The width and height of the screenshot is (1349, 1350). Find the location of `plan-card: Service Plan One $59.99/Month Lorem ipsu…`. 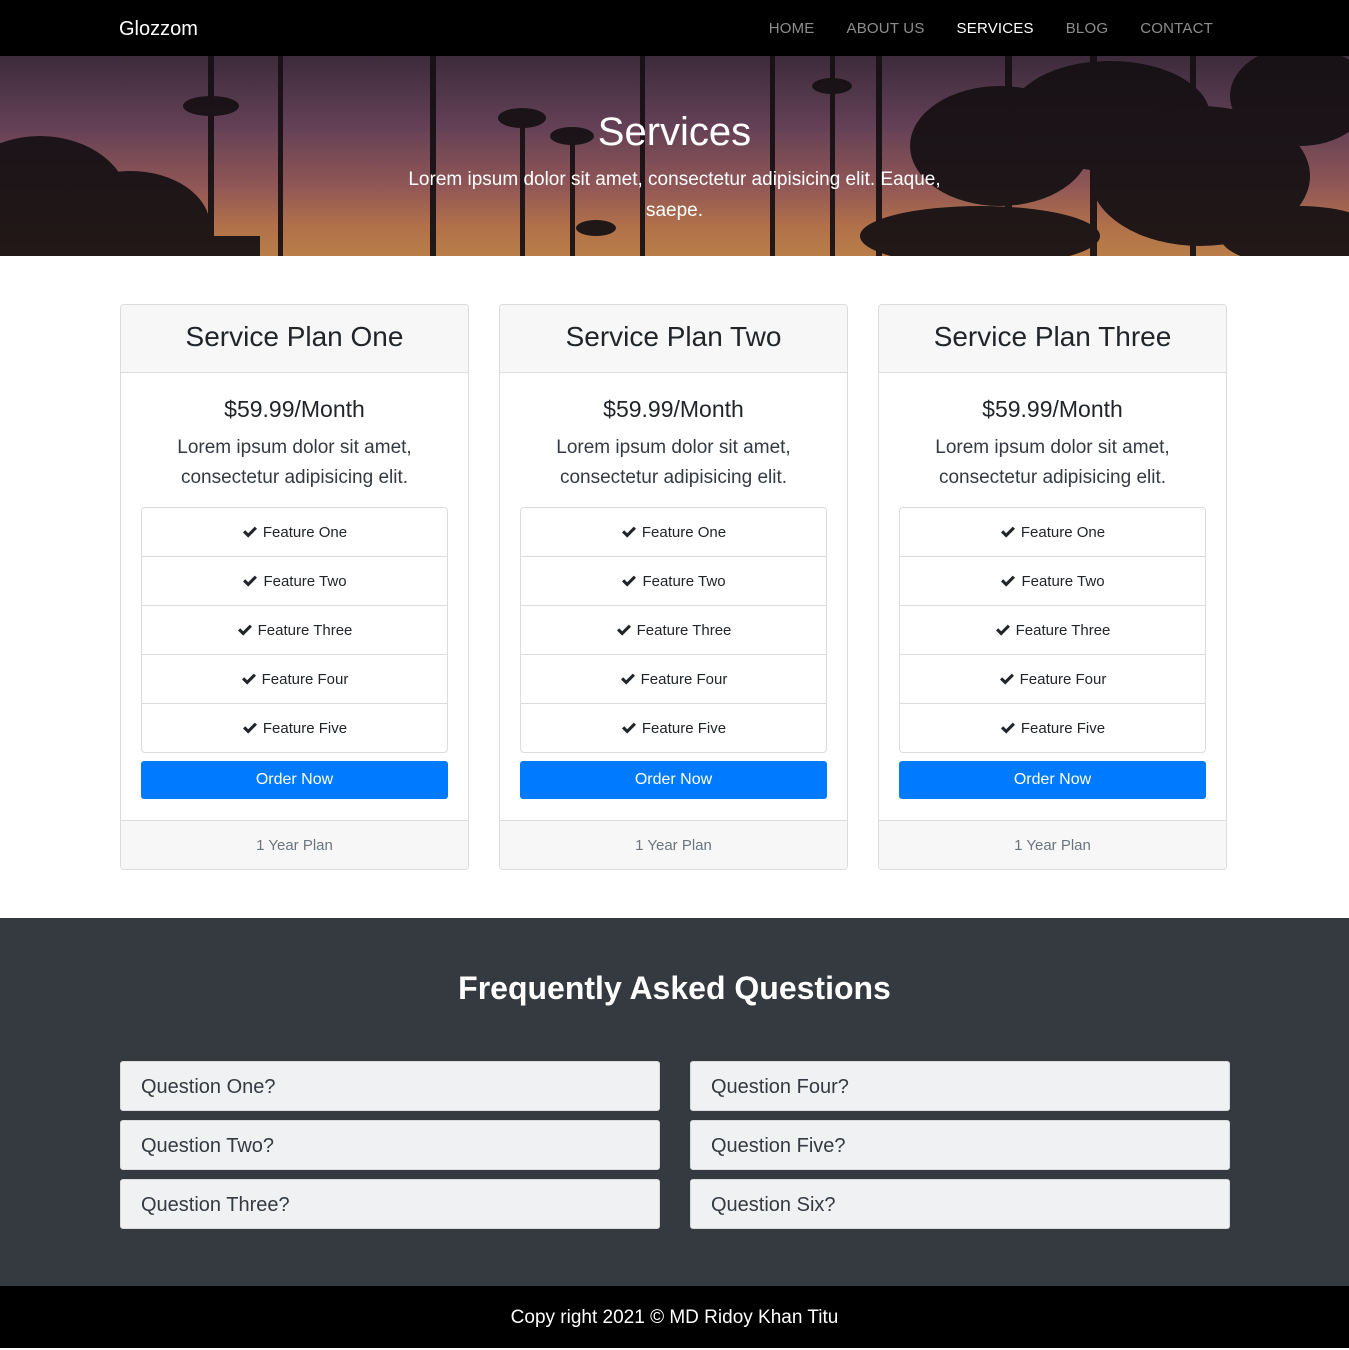

plan-card: Service Plan One $59.99/Month Lorem ipsu… is located at coordinates (294, 587).